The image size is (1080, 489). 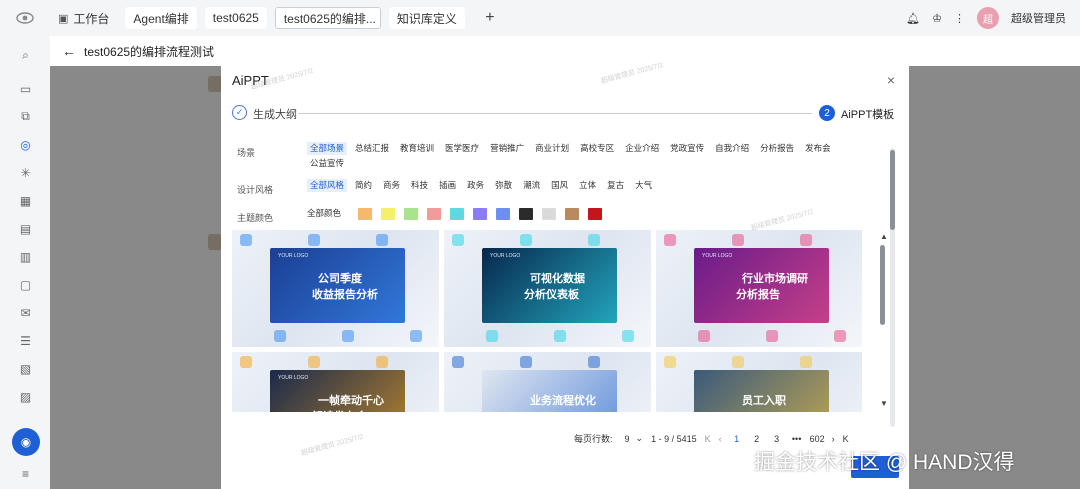 I want to click on ai-agent-icon: ◎, so click(x=25, y=145).